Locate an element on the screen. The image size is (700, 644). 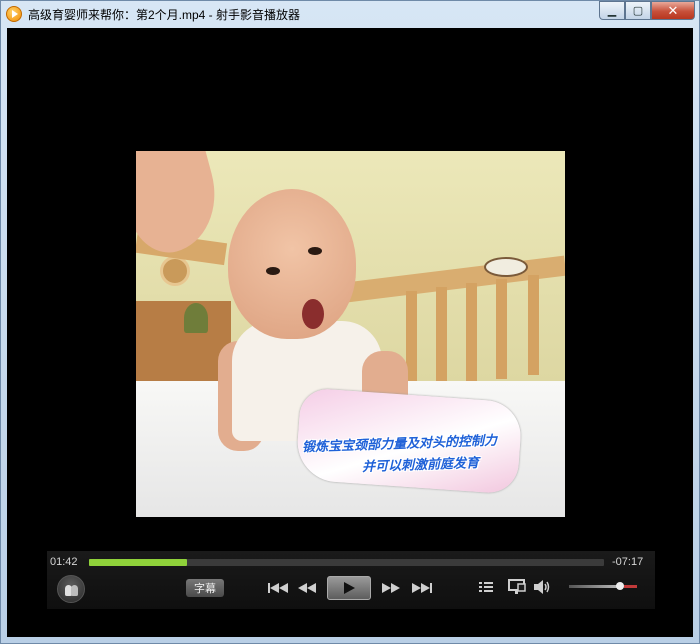
volume-level is located at coordinates (596, 586).